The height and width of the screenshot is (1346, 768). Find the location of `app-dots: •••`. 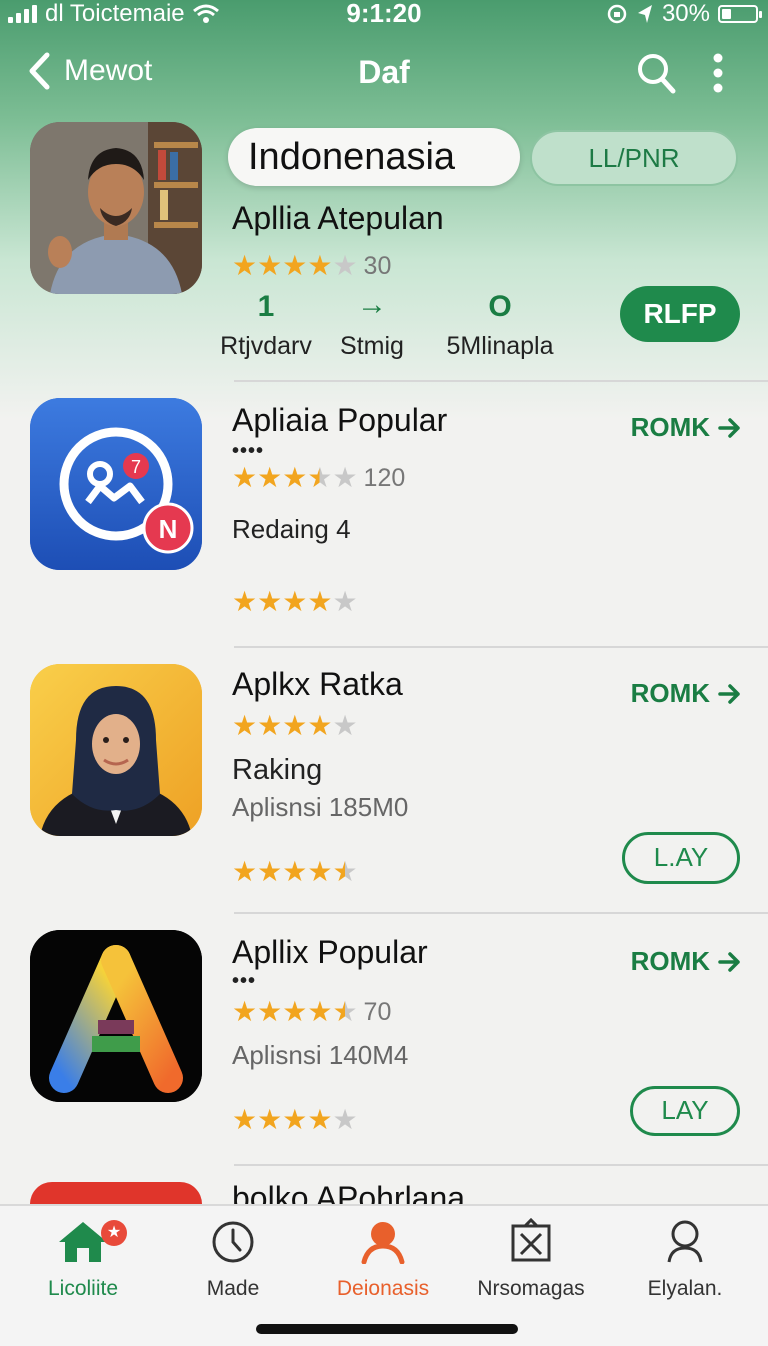

app-dots: ••• is located at coordinates (244, 981).